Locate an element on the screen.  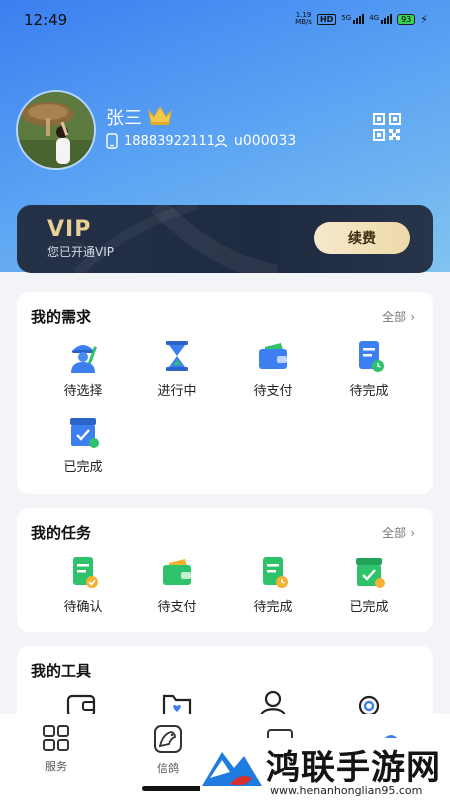
demands-all-label: 全部 is located at coordinates (394, 317).